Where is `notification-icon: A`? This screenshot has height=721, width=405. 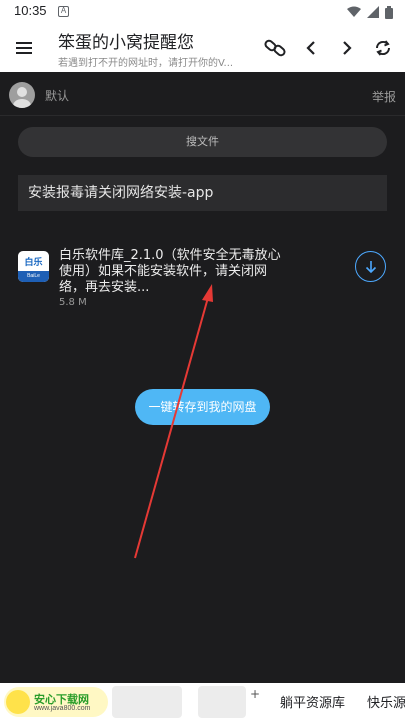
notification-icon: A is located at coordinates (63, 11).